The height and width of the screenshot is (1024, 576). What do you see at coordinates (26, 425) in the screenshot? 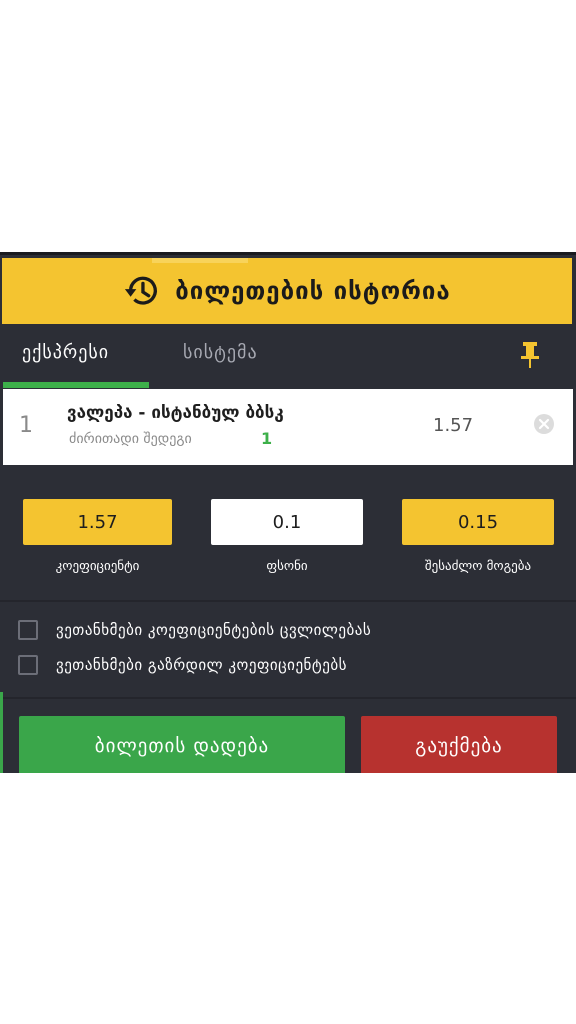
I see `bet-index: 1` at bounding box center [26, 425].